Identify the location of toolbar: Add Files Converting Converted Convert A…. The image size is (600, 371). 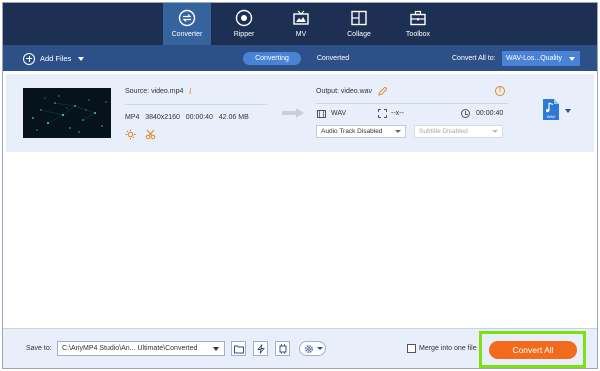
(300, 58).